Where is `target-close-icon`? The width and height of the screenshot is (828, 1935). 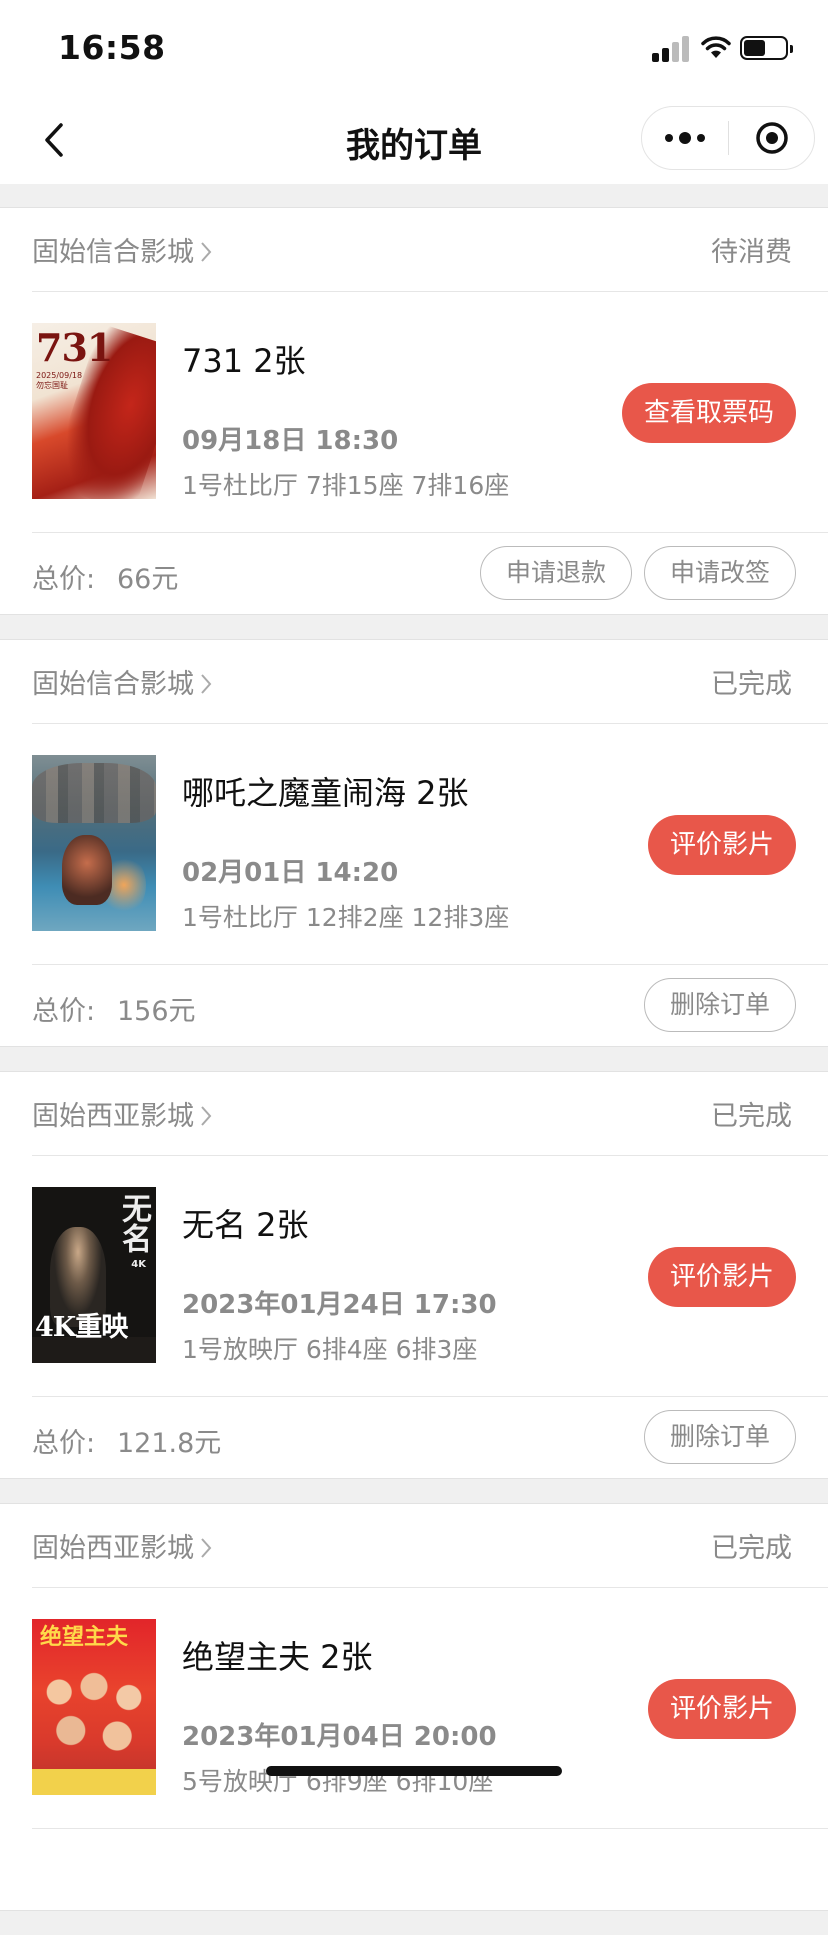 target-close-icon is located at coordinates (772, 138).